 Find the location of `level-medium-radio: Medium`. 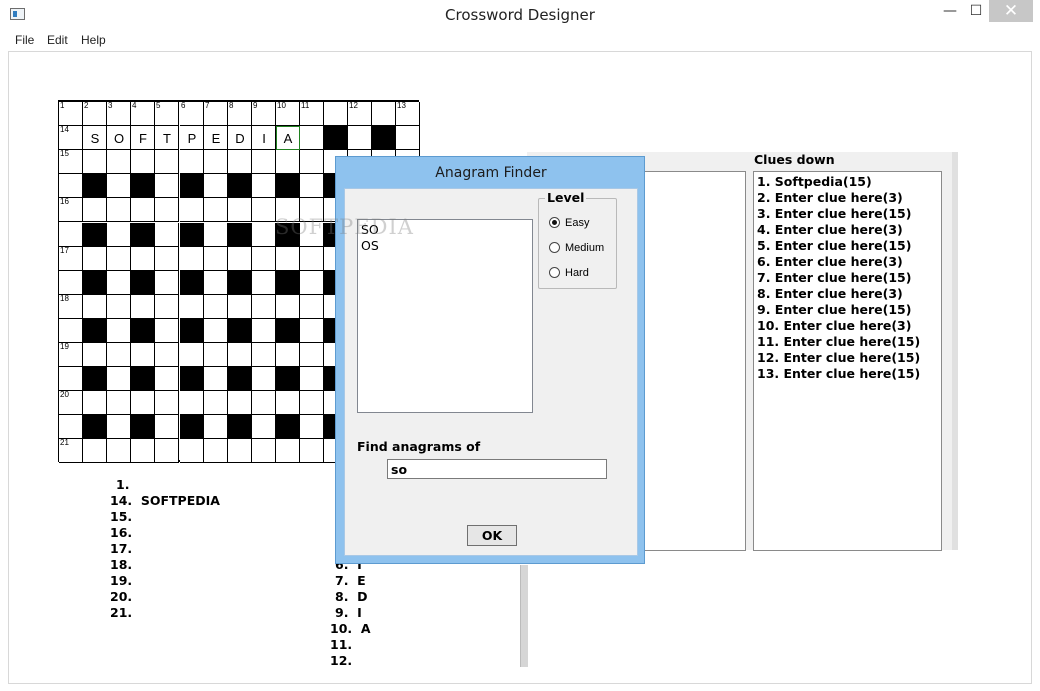

level-medium-radio: Medium is located at coordinates (576, 248).